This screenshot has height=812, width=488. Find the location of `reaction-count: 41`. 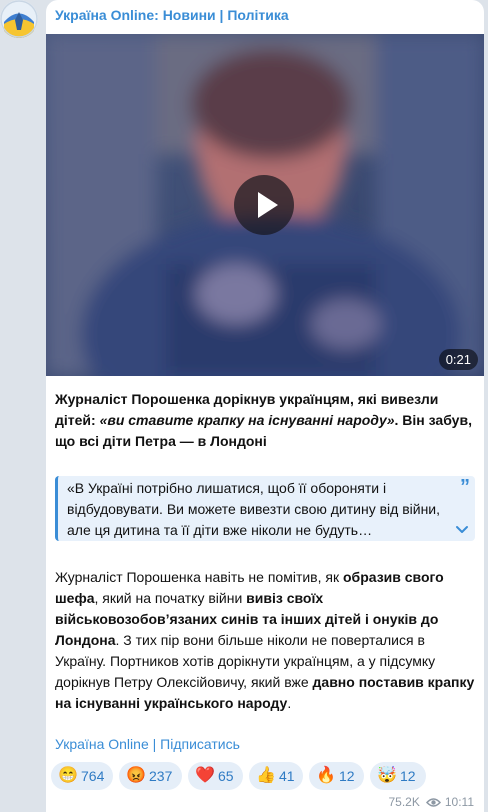

reaction-count: 41 is located at coordinates (287, 776).